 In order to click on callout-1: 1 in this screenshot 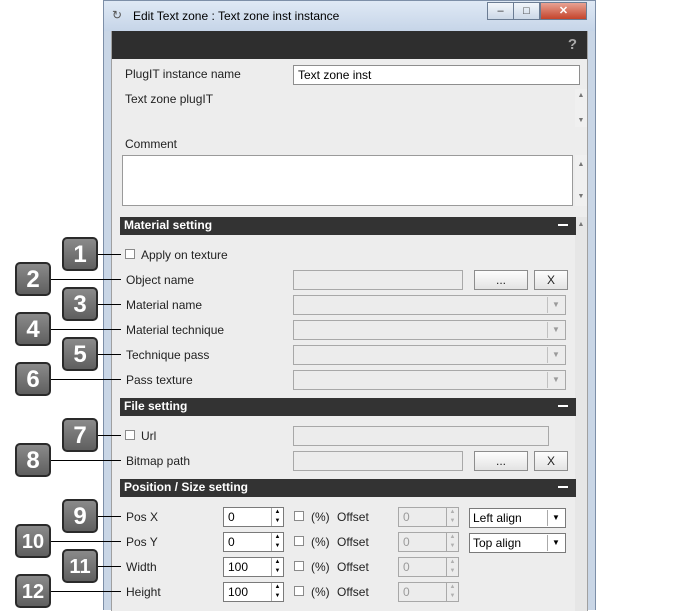, I will do `click(80, 254)`.